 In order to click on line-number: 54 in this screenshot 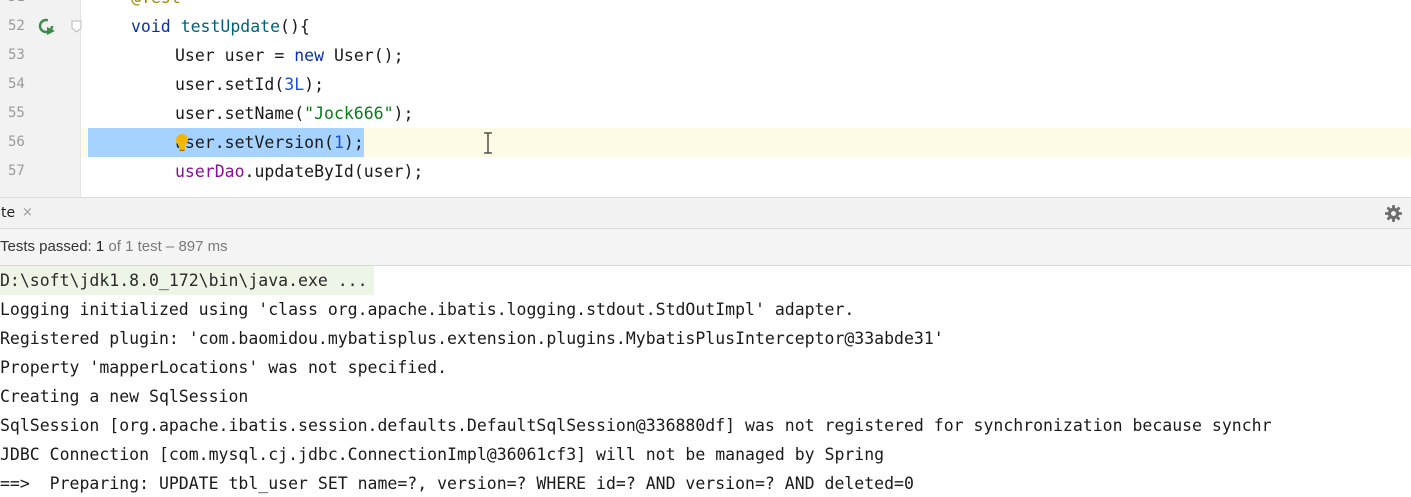, I will do `click(16, 84)`.